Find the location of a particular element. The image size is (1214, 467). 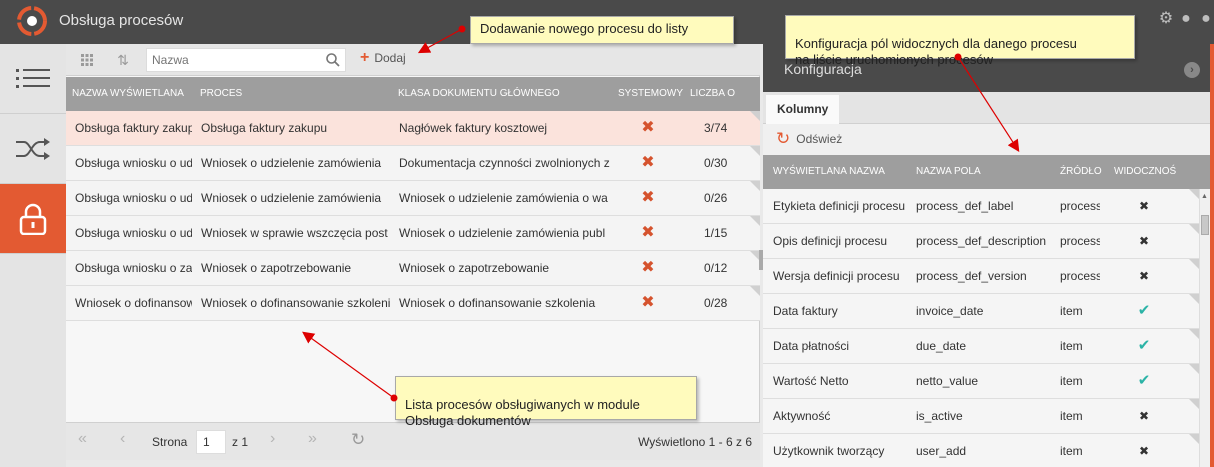

cell-field: user_add is located at coordinates (941, 451).